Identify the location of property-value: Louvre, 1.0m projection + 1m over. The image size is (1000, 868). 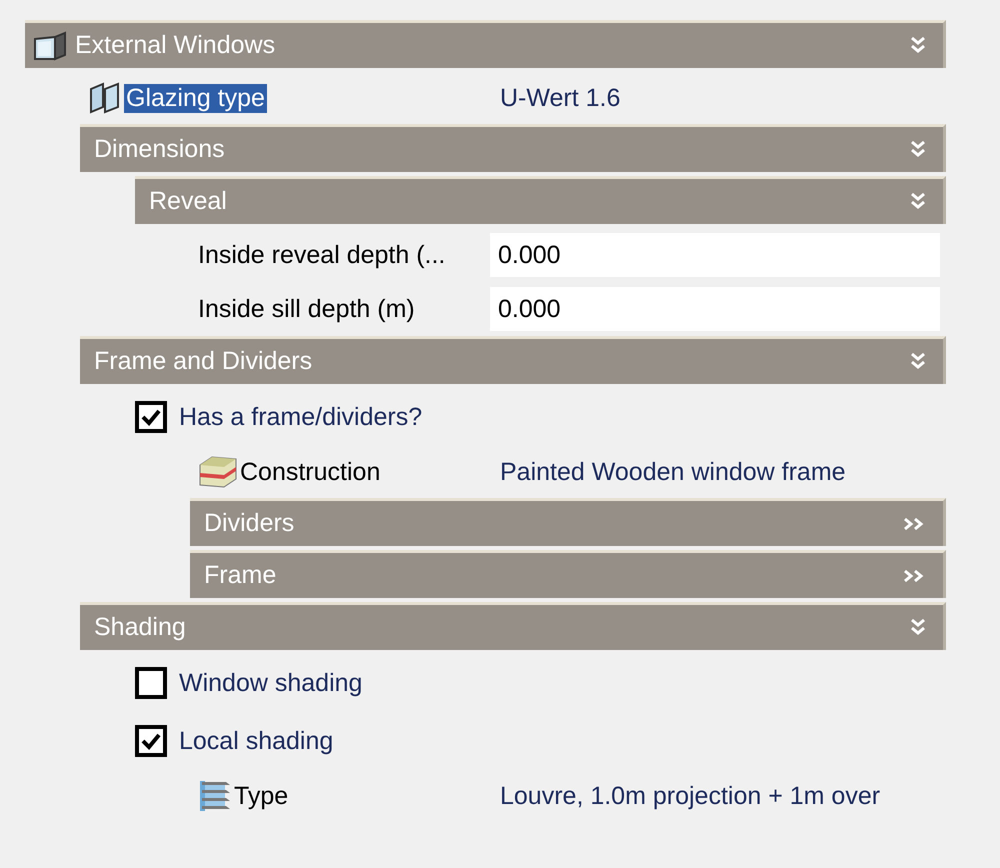
(689, 796).